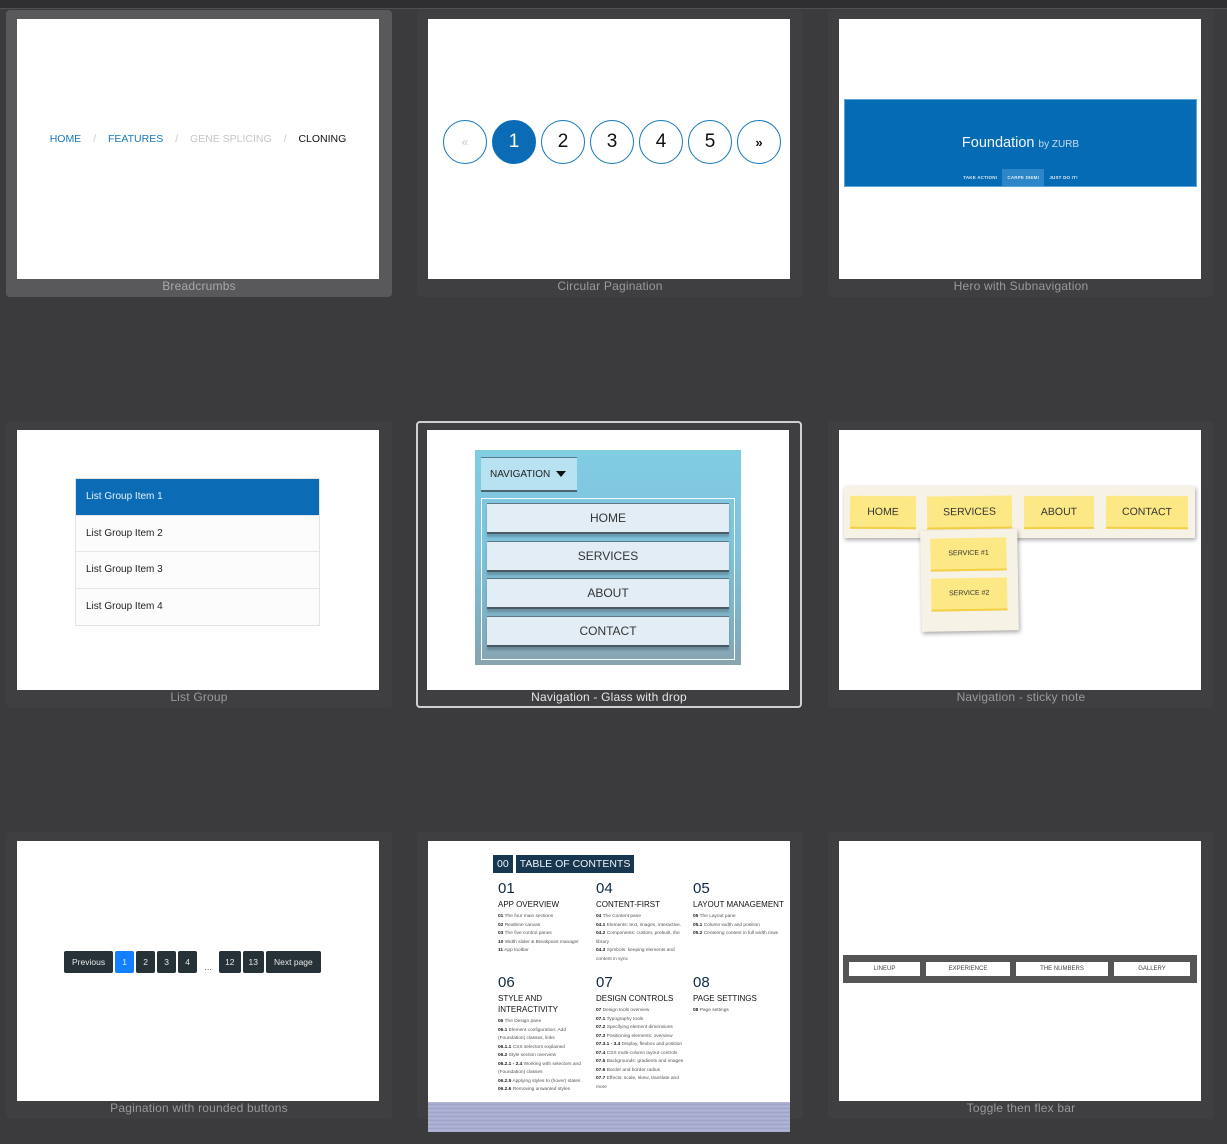  I want to click on list-item: List Group Item 2, so click(197, 533).